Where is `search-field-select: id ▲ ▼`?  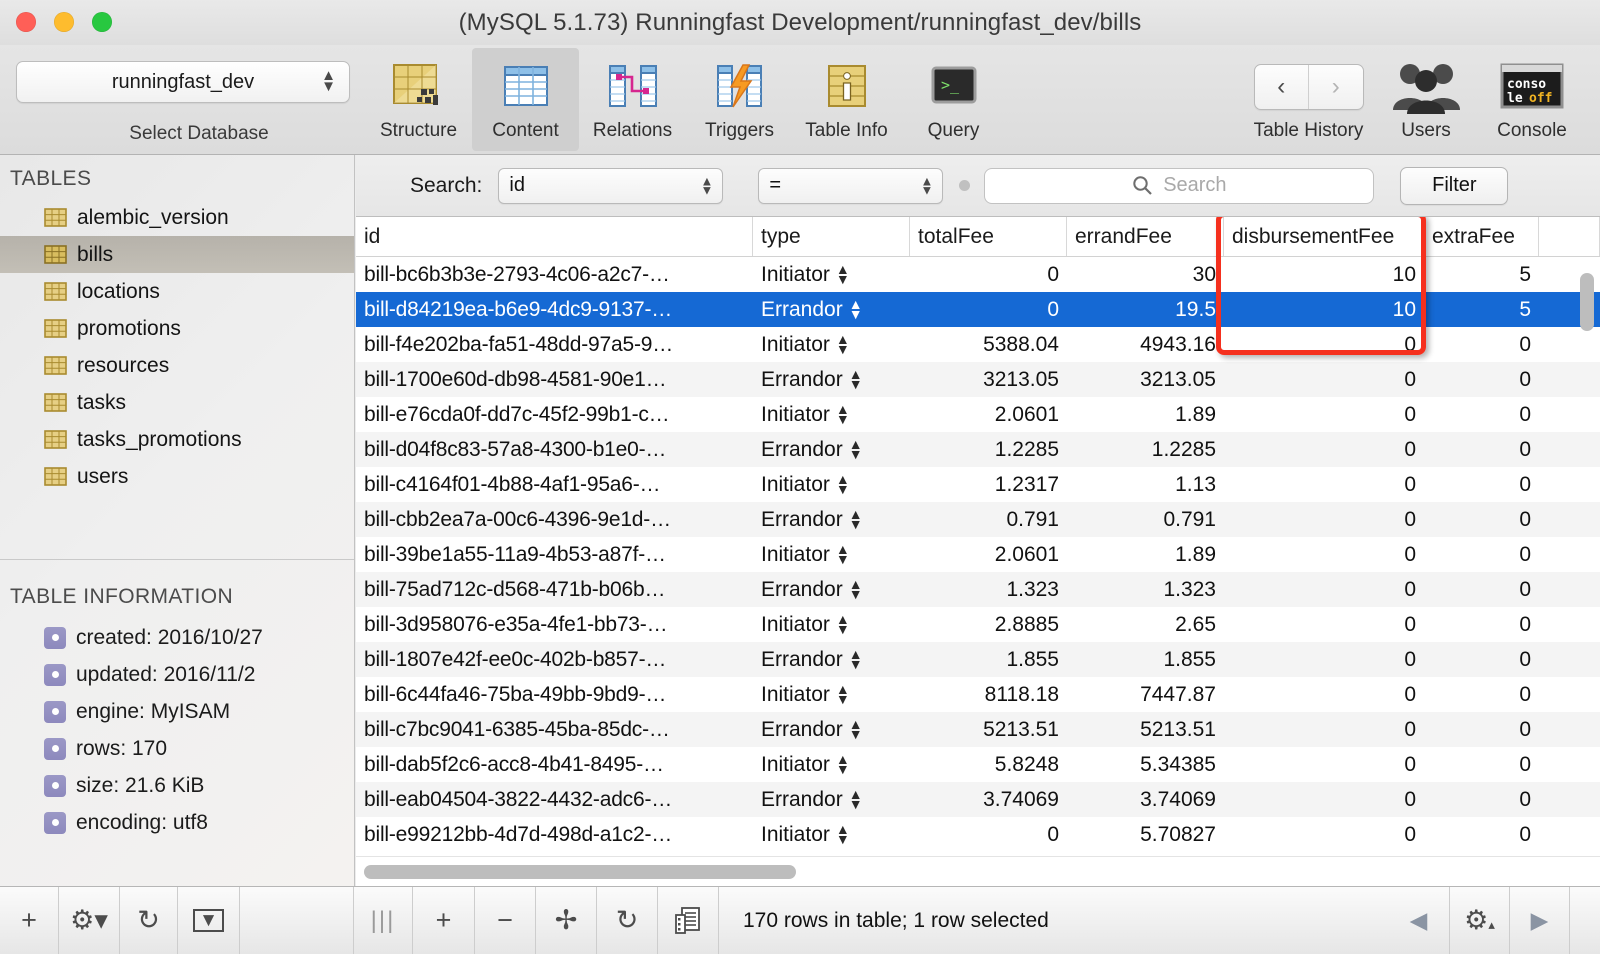 search-field-select: id ▲ ▼ is located at coordinates (611, 185).